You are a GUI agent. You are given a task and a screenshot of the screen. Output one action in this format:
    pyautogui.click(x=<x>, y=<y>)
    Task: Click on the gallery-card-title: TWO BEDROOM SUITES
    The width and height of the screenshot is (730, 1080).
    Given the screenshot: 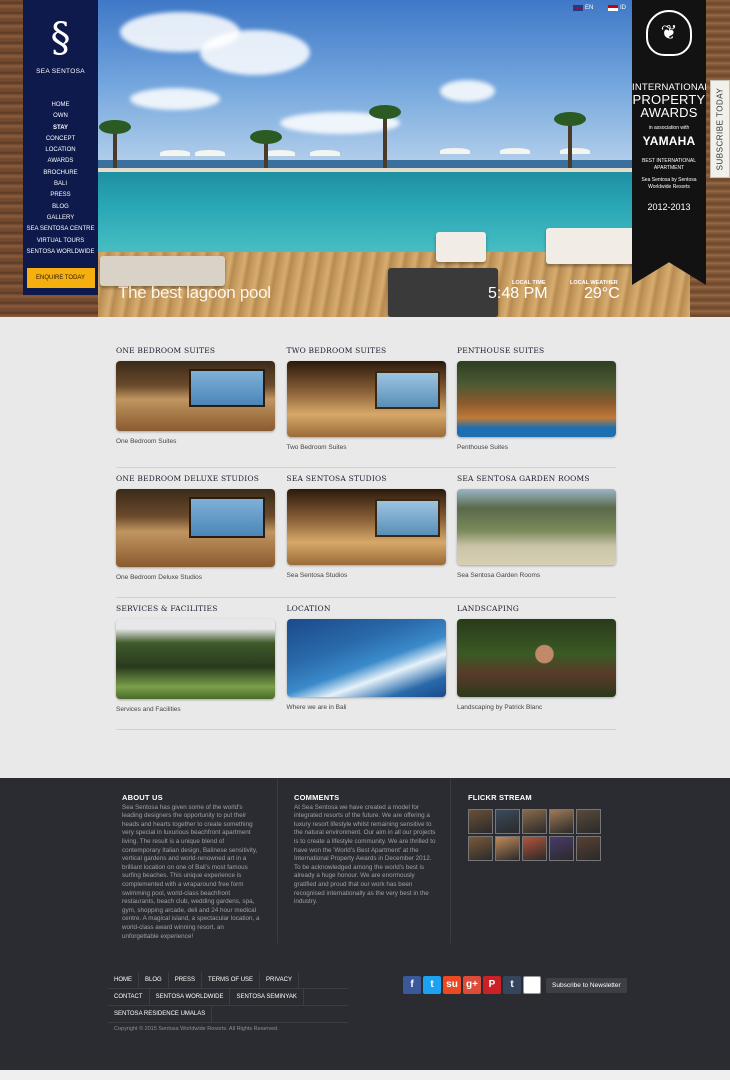 What is the action you would take?
    pyautogui.click(x=366, y=350)
    